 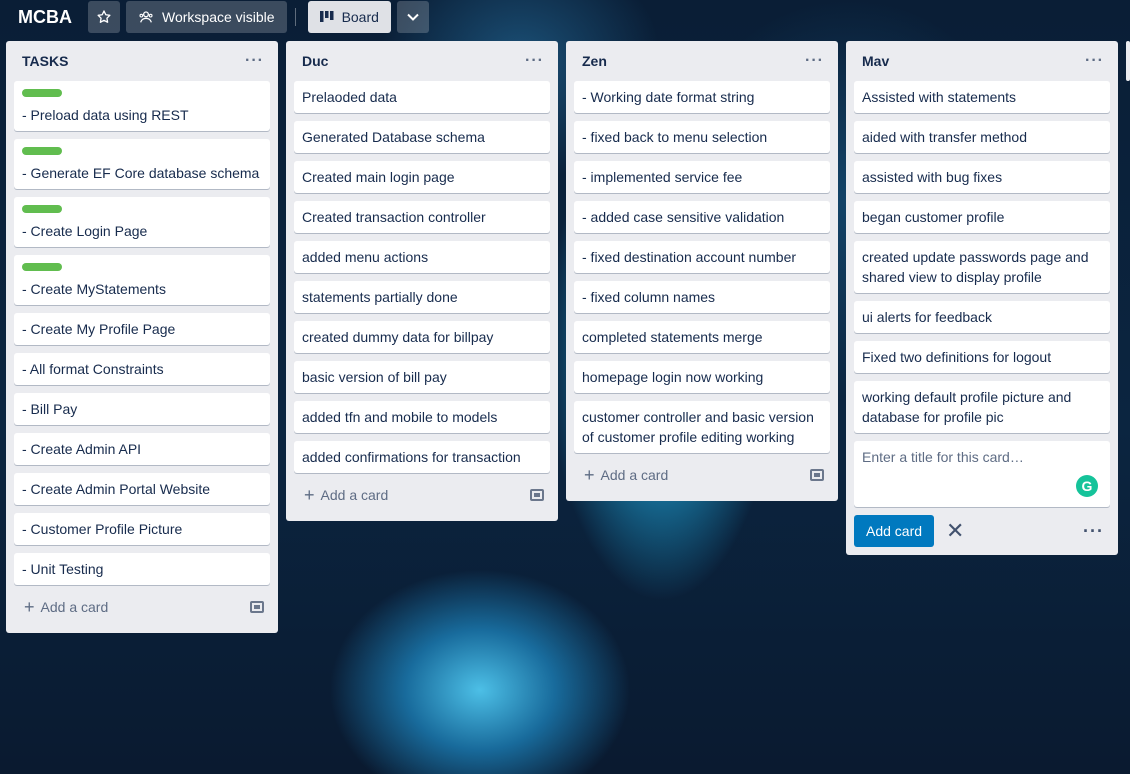 I want to click on card-title: statements partially done, so click(x=380, y=297).